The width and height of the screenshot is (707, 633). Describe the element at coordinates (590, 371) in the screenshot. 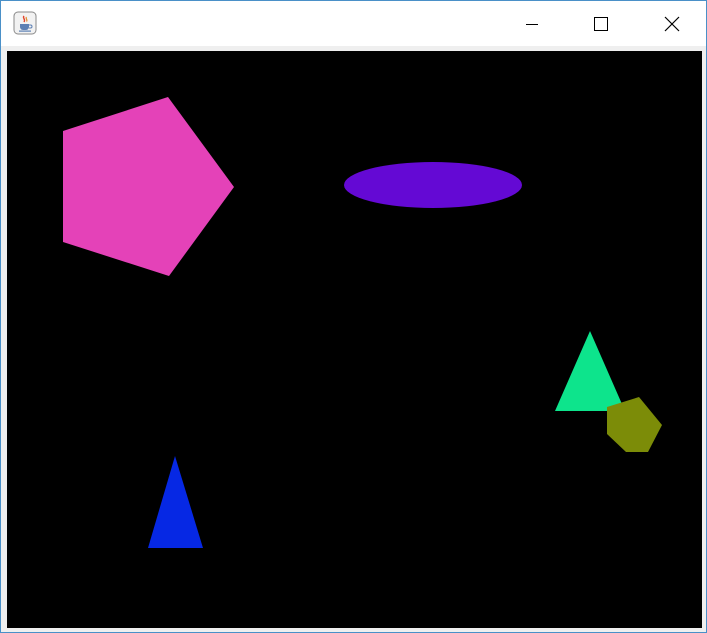

I see `triangle-green` at that location.